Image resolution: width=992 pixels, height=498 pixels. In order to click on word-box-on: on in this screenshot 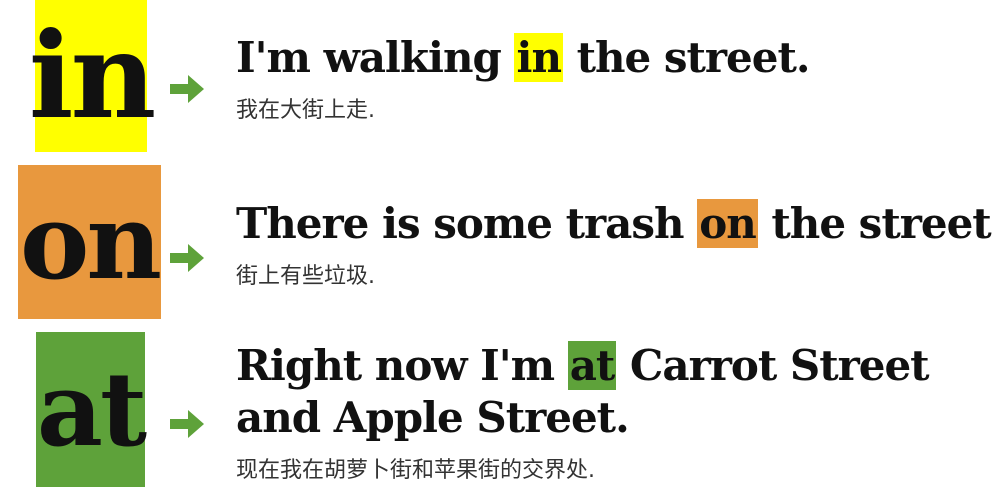, I will do `click(90, 242)`.